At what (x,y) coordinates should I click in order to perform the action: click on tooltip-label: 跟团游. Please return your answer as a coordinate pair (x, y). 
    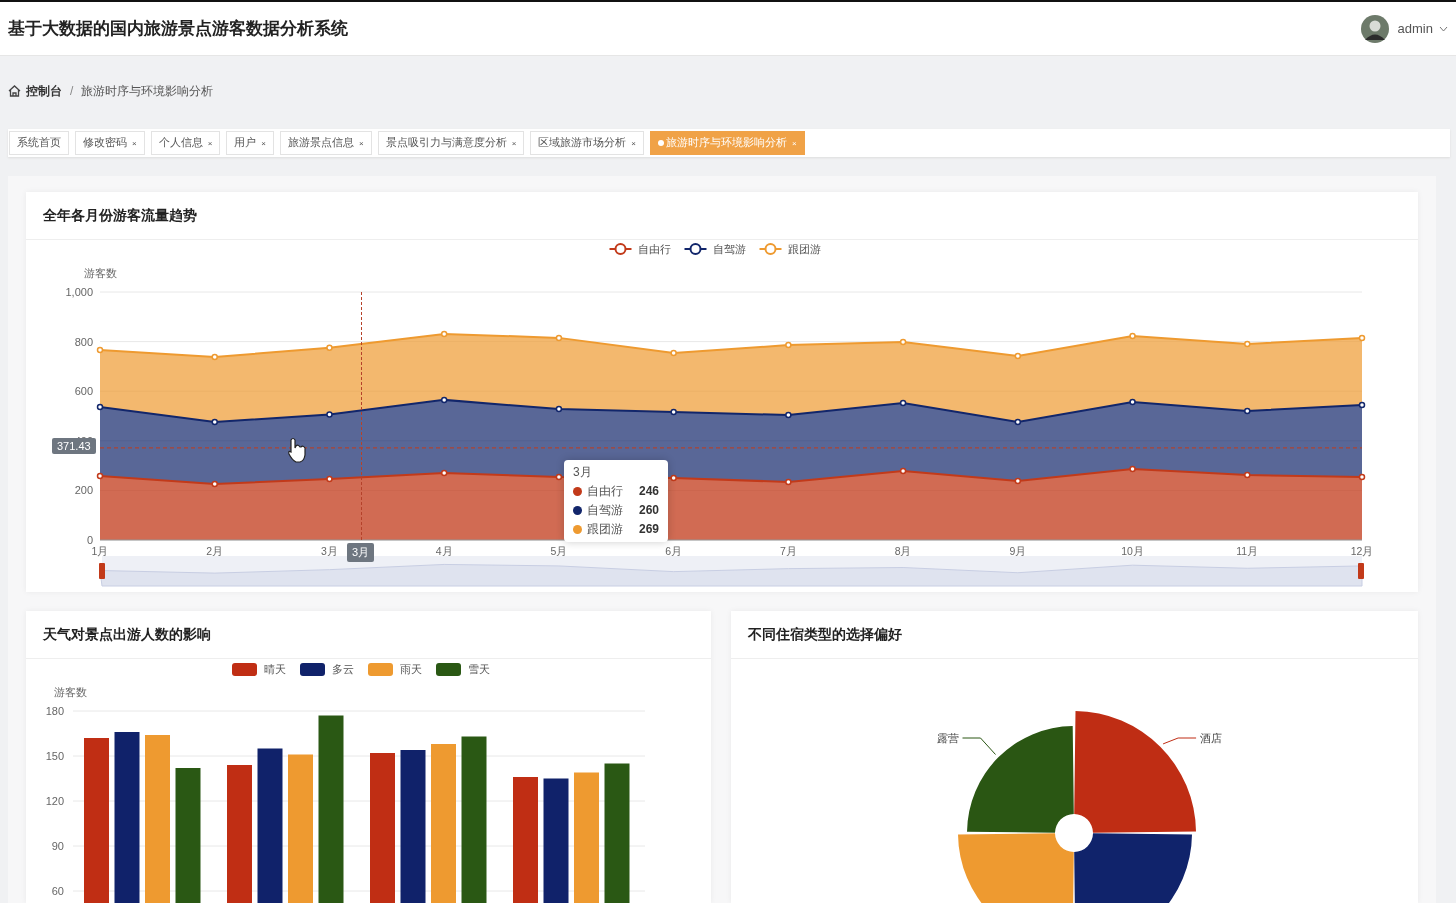
    Looking at the image, I should click on (605, 529).